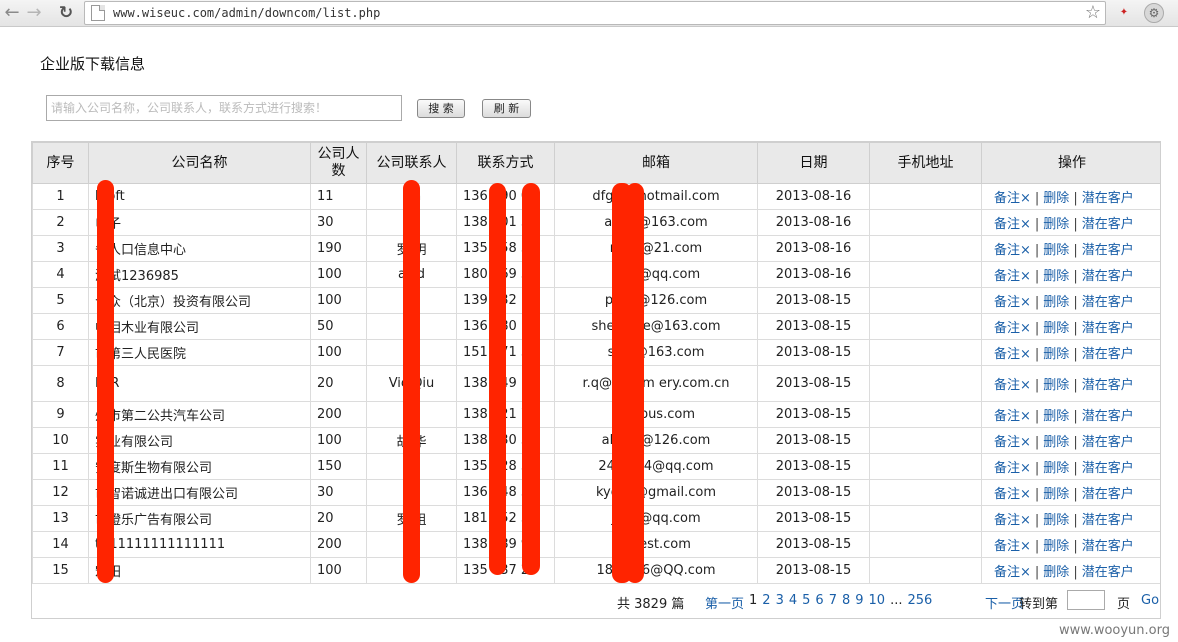  Describe the element at coordinates (813, 163) in the screenshot. I see `header-date: 日期` at that location.